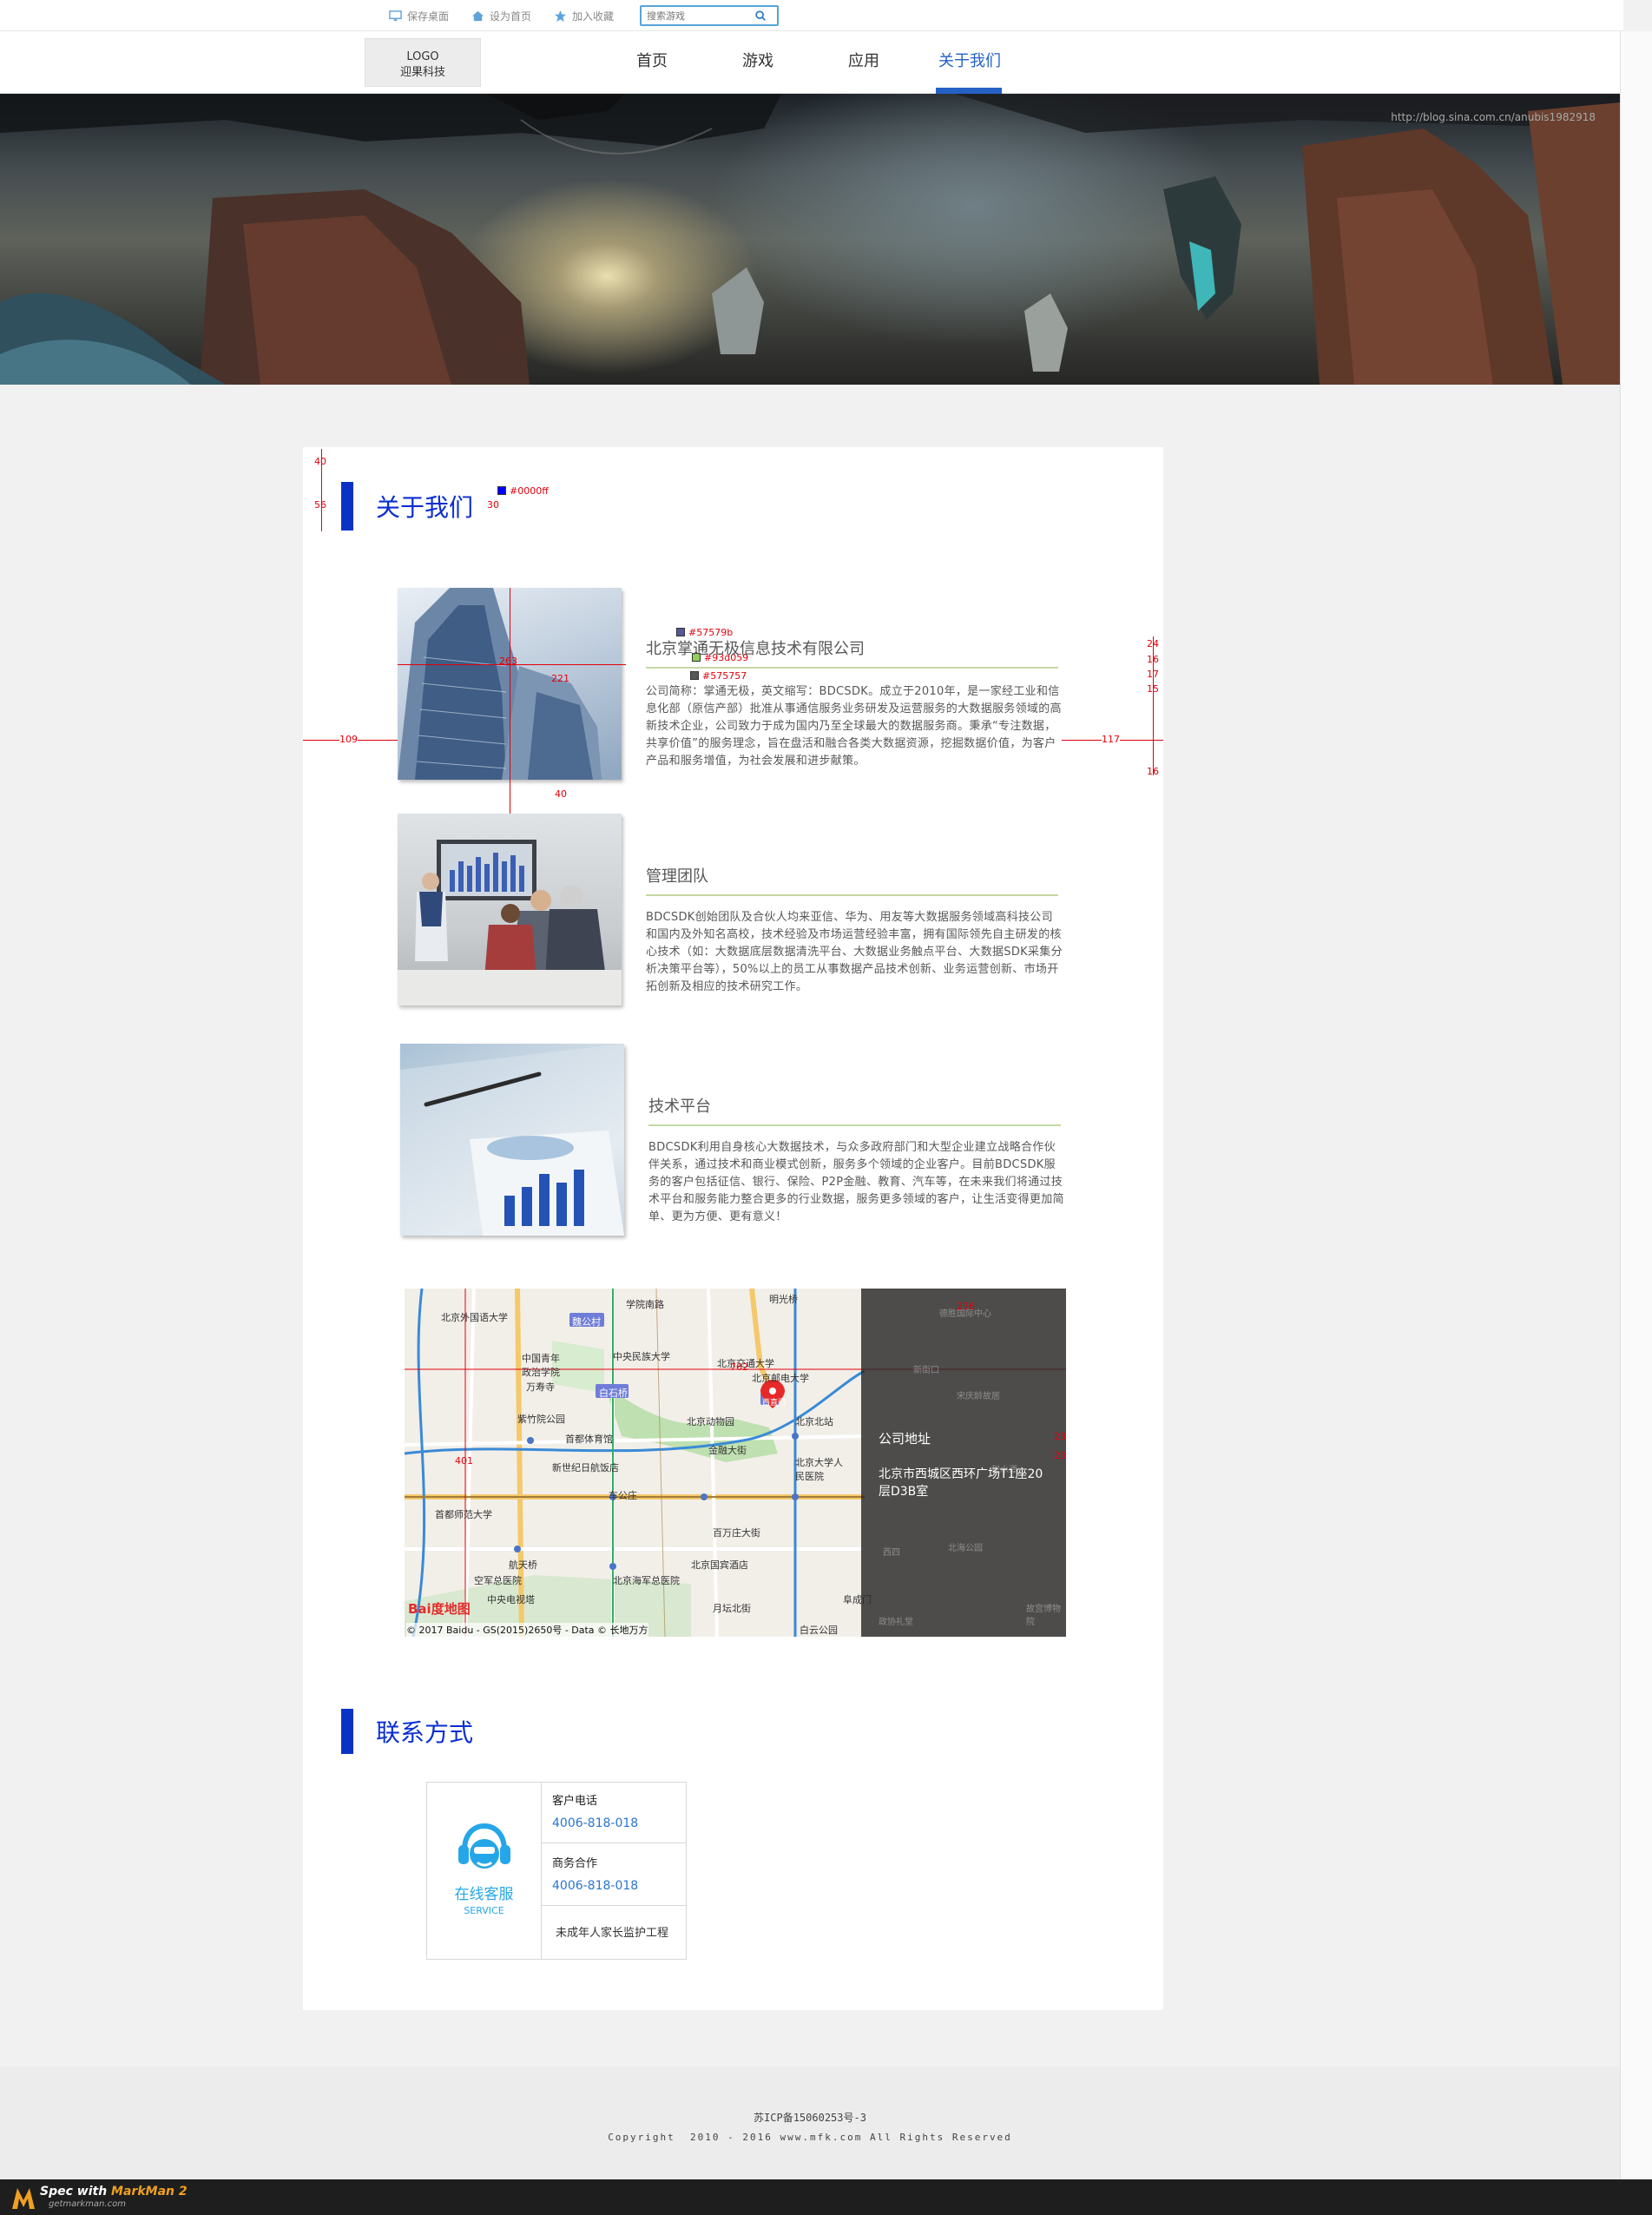 This screenshot has width=1652, height=2215. What do you see at coordinates (1153, 689) in the screenshot?
I see `spec-space-4: 15` at bounding box center [1153, 689].